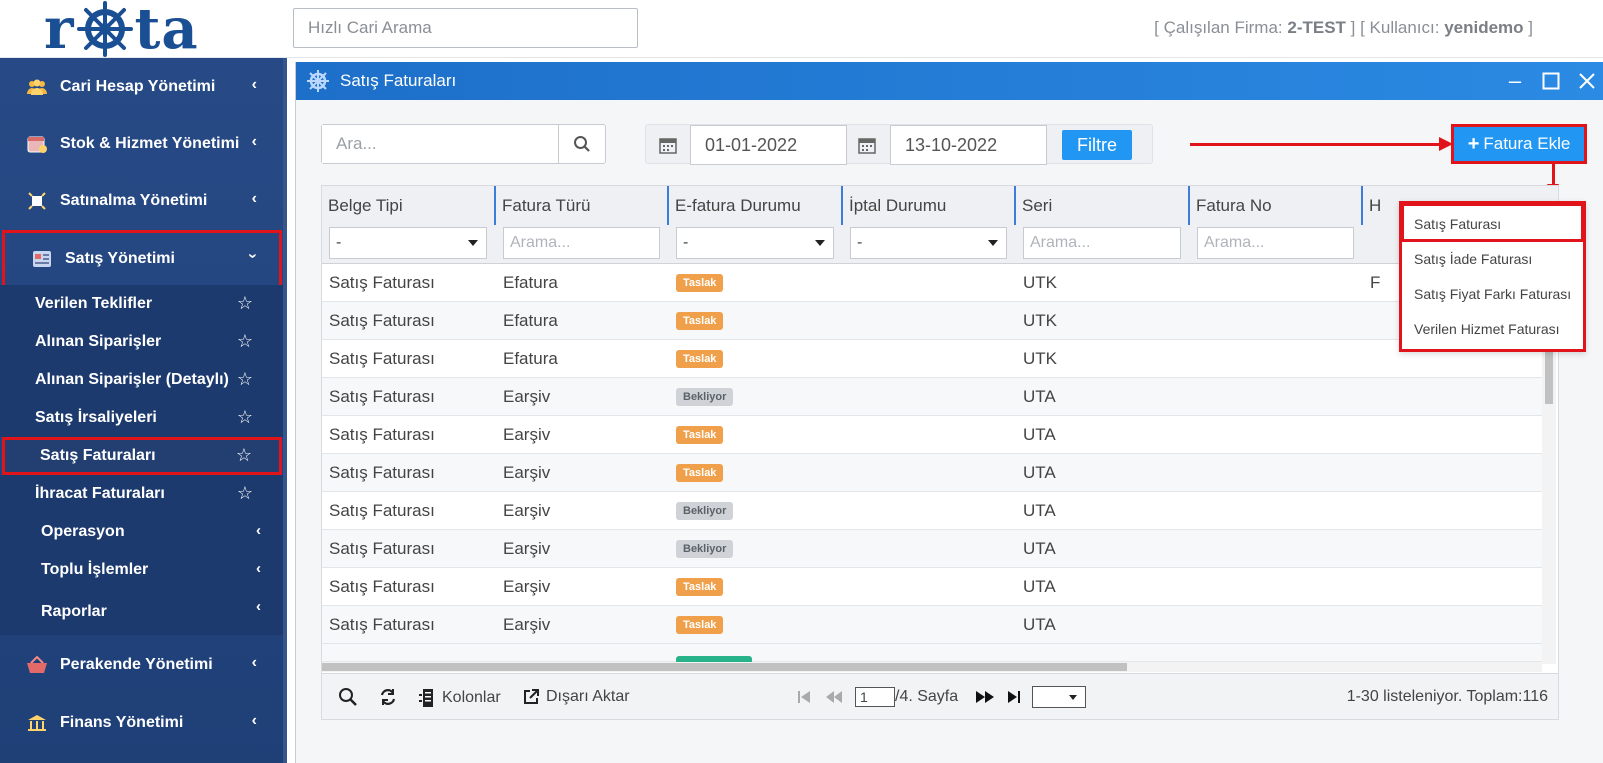  I want to click on column-header-fatura-turu: Fatura Türü, so click(582, 205).